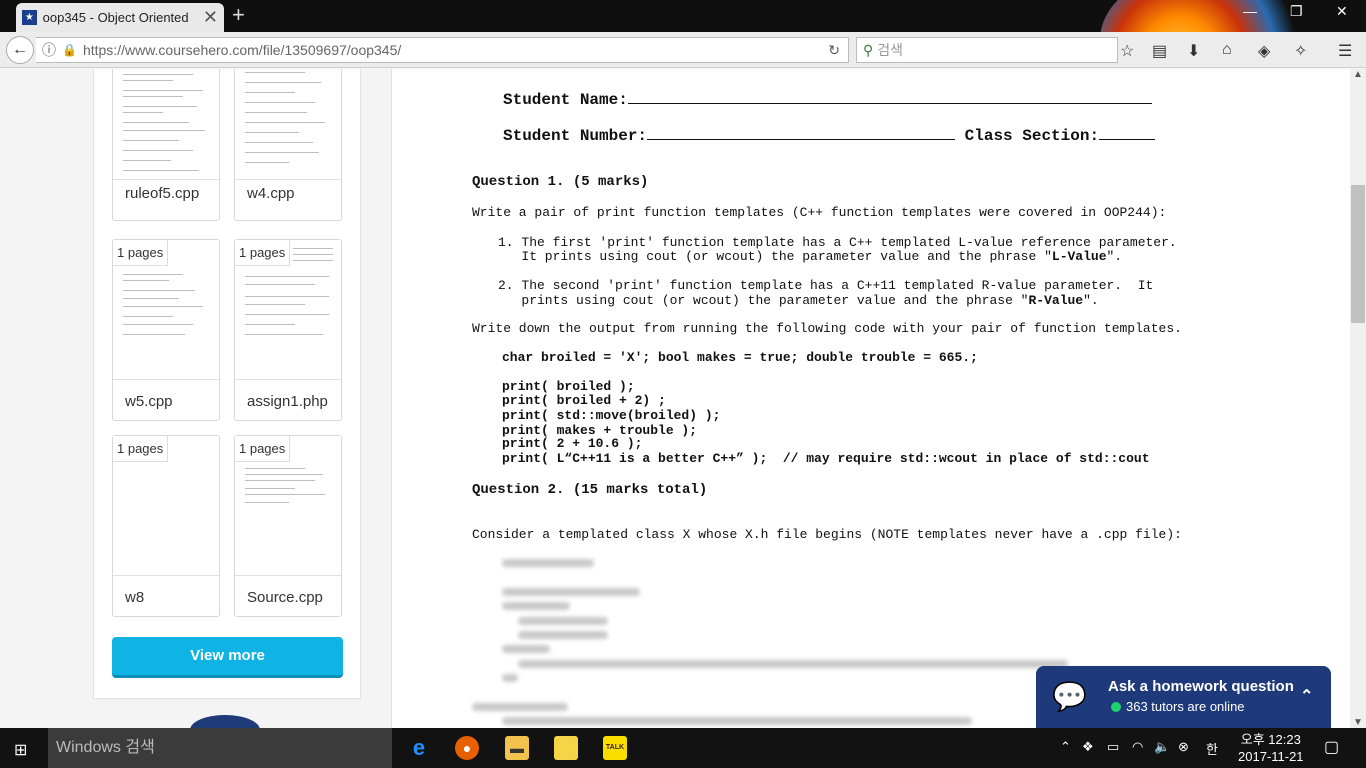 The height and width of the screenshot is (768, 1366). What do you see at coordinates (584, 400) in the screenshot?
I see `code-line: print( broiled + 2) ;` at bounding box center [584, 400].